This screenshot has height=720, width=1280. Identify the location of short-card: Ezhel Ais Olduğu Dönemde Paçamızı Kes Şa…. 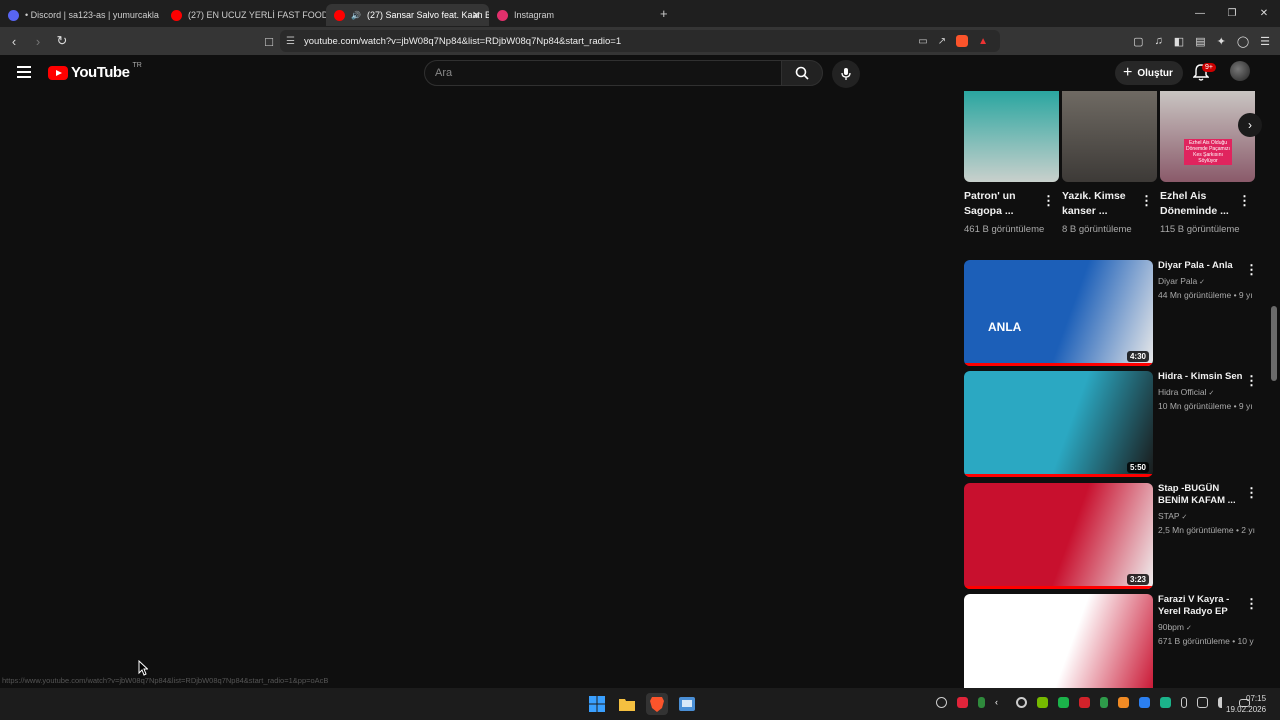
(1207, 163).